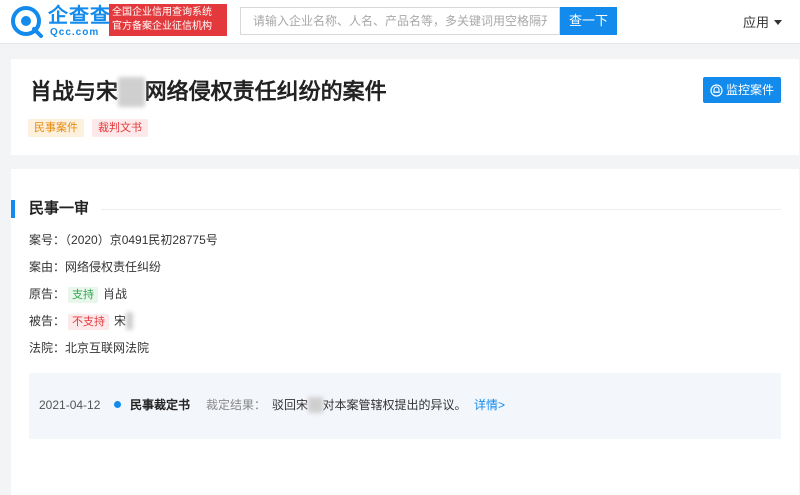  What do you see at coordinates (47, 240) in the screenshot?
I see `case-number-label: 案号：` at bounding box center [47, 240].